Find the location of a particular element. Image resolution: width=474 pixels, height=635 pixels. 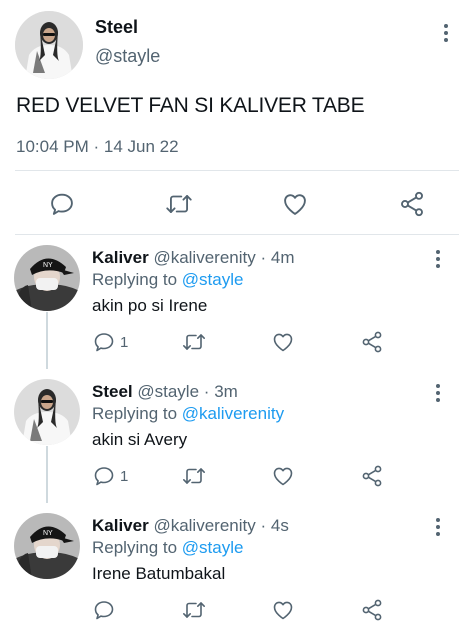

time-ago: 4s is located at coordinates (280, 525).